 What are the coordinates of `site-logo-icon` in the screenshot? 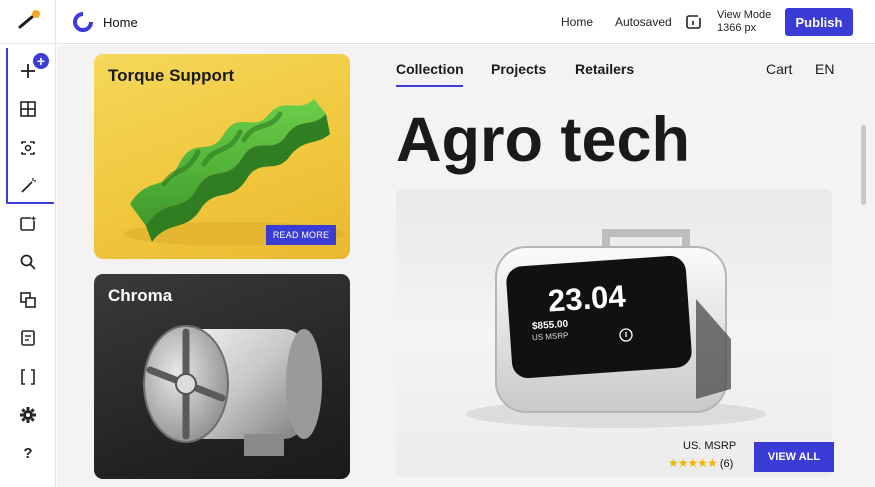 It's located at (83, 22).